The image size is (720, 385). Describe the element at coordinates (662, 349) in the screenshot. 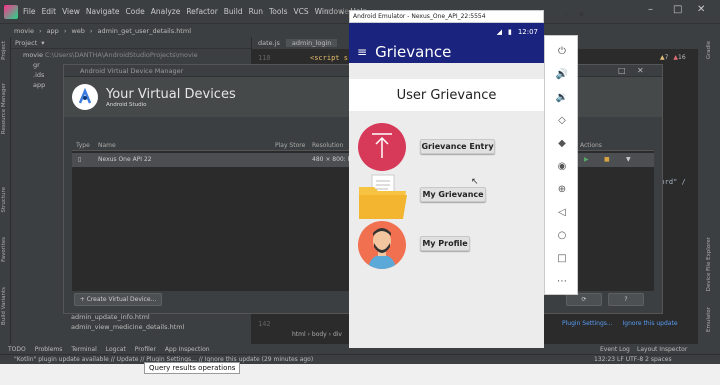

I see `tool-layout-inspector: Layout Inspector` at that location.